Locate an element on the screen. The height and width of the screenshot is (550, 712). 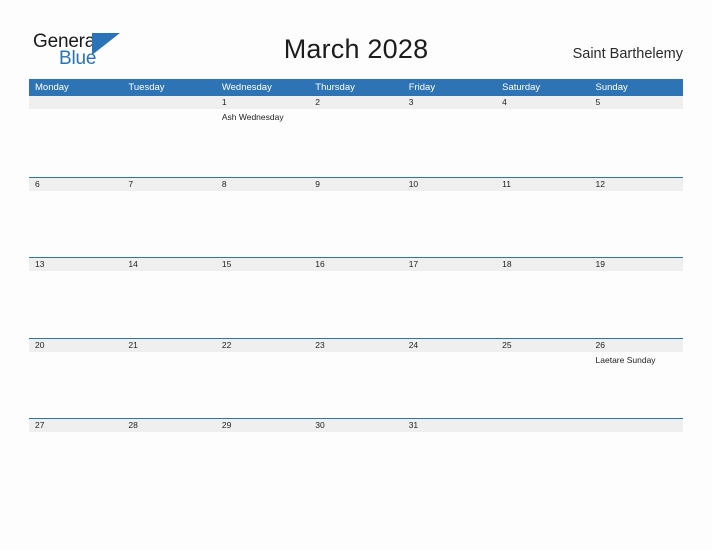
weekday-header-sunday: Sunday is located at coordinates (611, 87).